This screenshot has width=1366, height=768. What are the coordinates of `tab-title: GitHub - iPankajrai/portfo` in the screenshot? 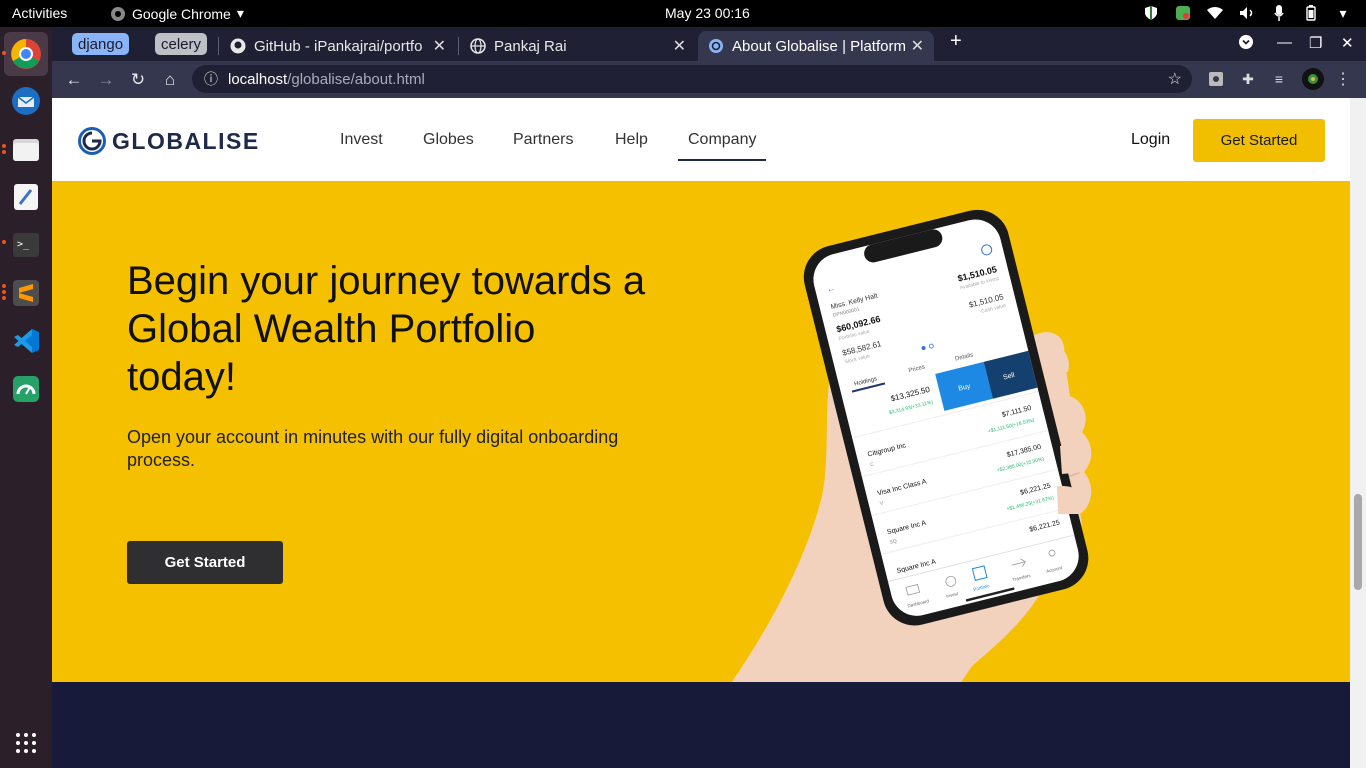 It's located at (338, 46).